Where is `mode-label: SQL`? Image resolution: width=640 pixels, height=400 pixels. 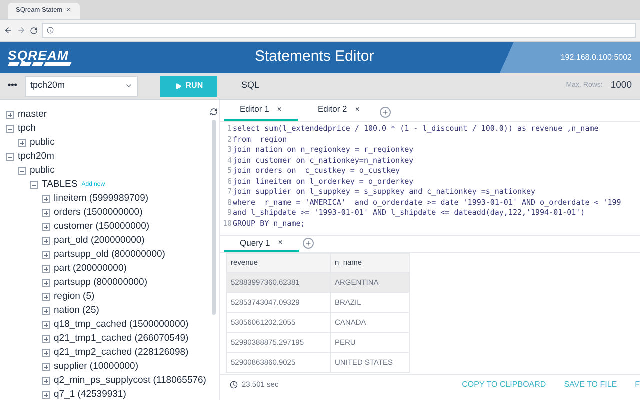
mode-label: SQL is located at coordinates (250, 85).